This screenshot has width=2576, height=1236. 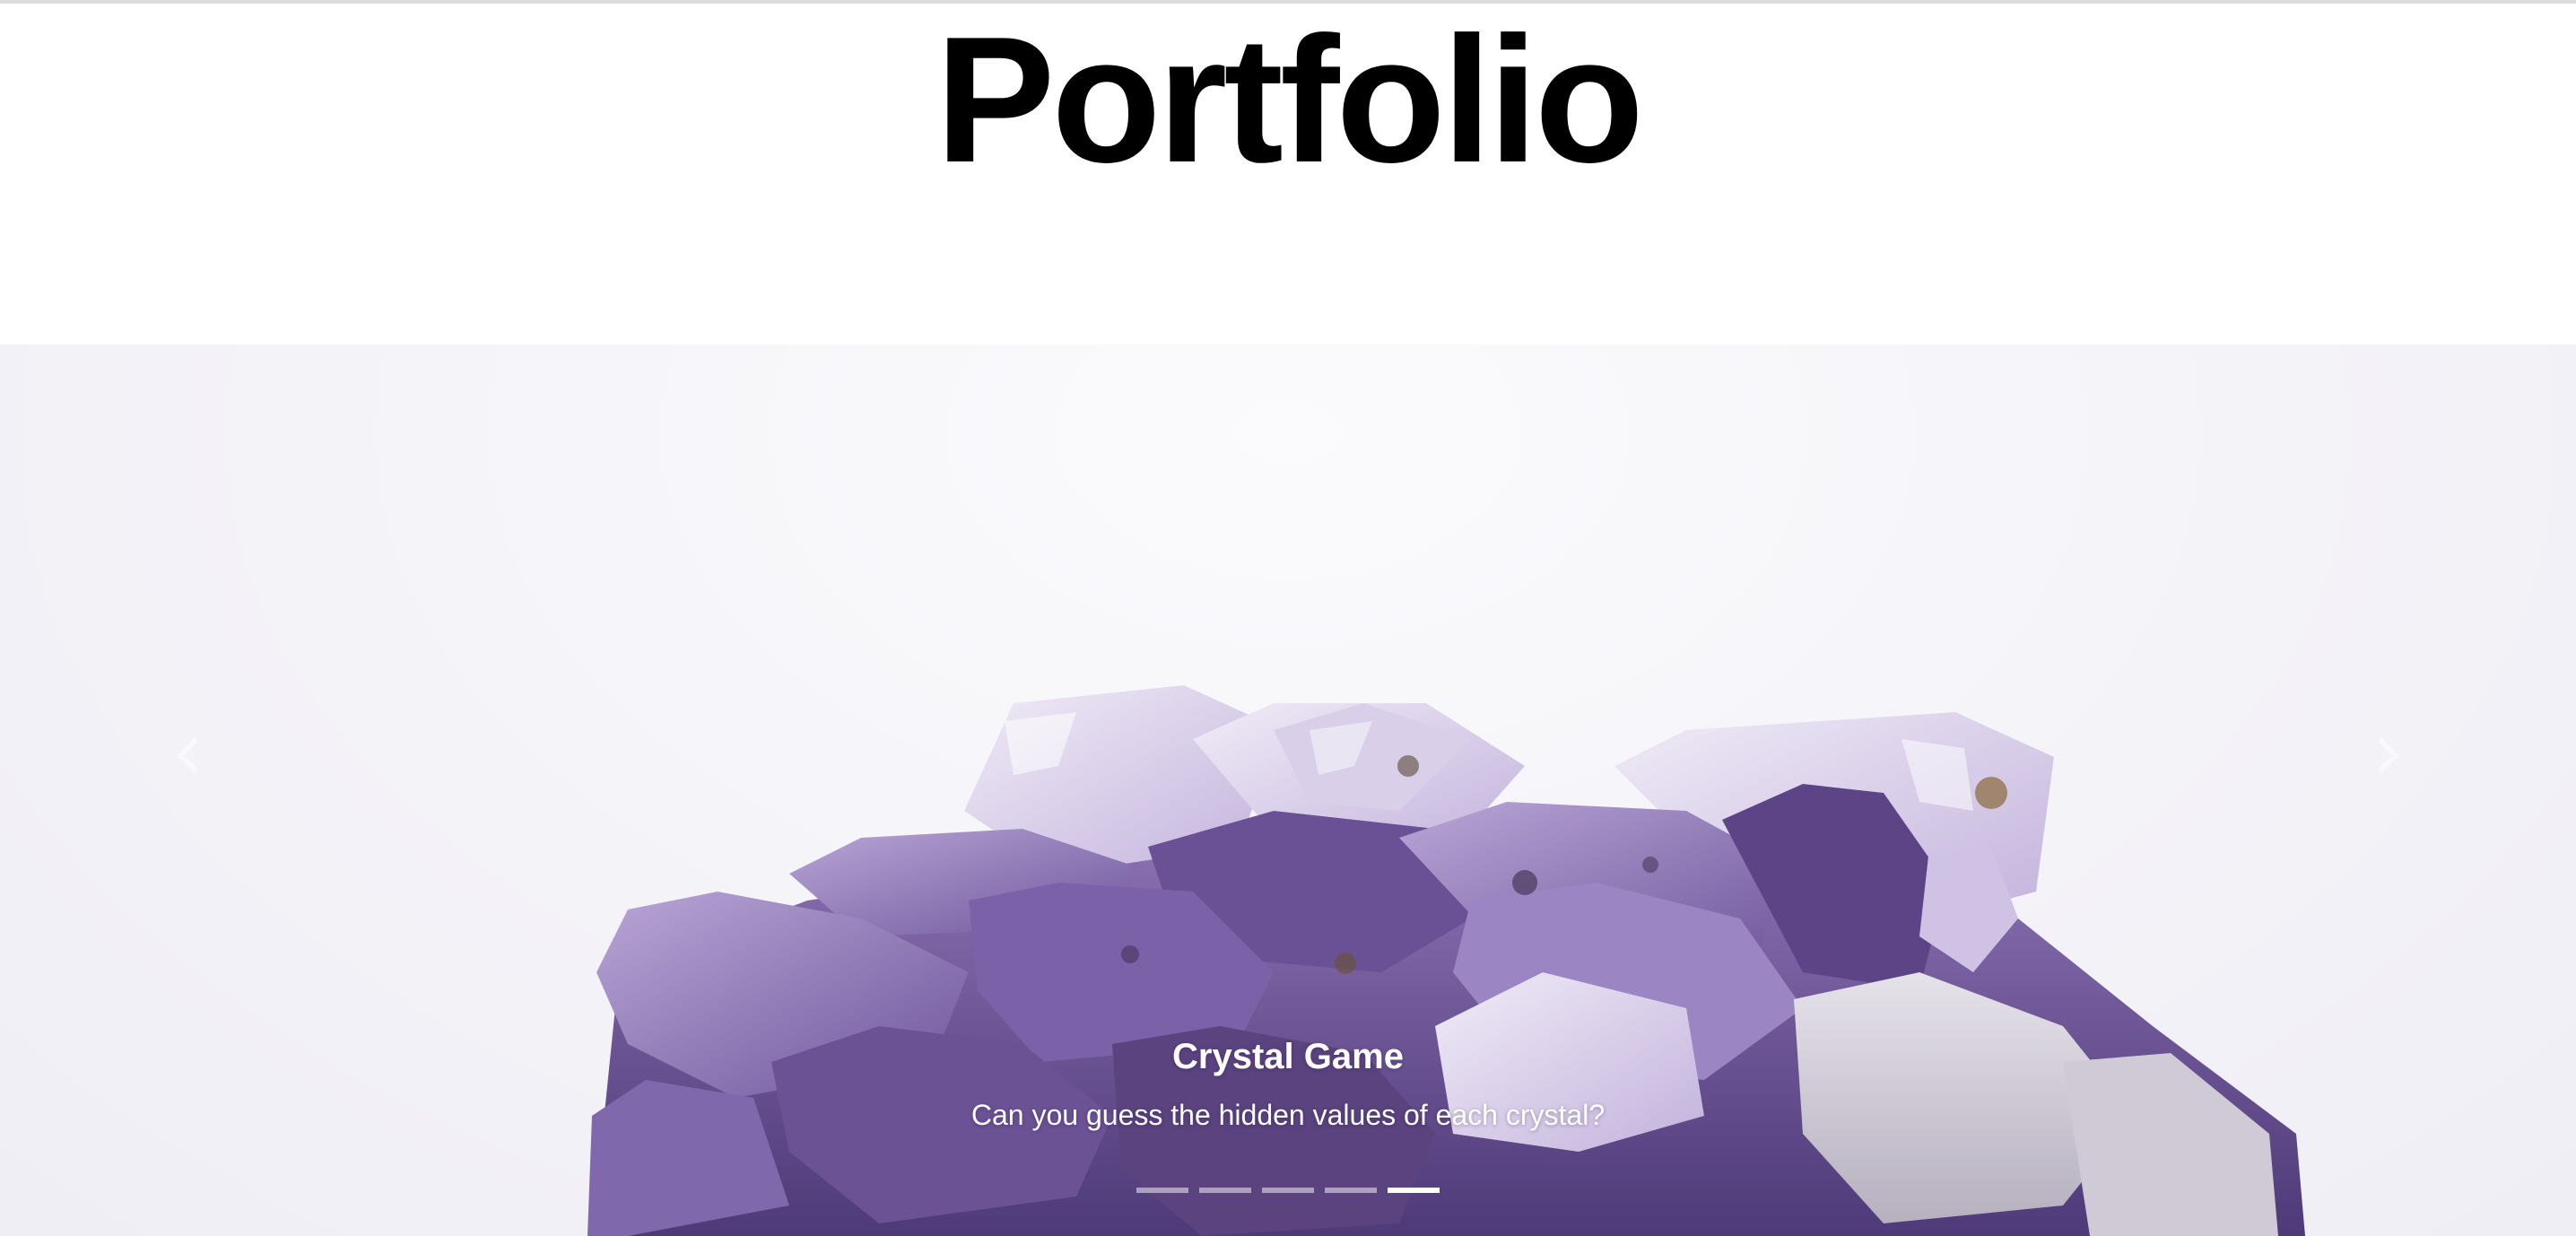 I want to click on page-title: Portfolio, so click(x=1289, y=100).